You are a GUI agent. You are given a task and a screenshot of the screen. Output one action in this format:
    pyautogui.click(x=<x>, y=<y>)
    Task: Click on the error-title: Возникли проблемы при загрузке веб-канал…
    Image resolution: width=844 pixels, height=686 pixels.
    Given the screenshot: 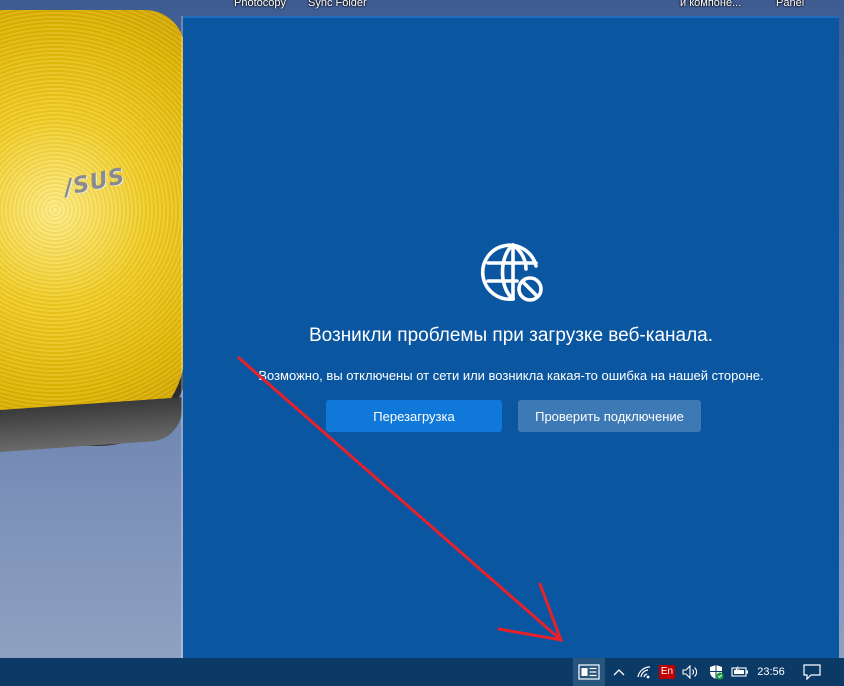 What is the action you would take?
    pyautogui.click(x=511, y=335)
    